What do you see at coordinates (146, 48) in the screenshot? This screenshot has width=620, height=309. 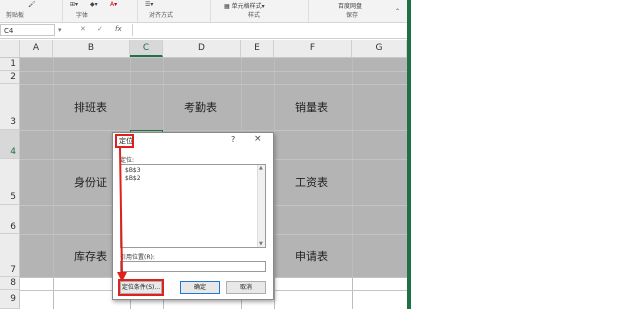 I see `column-header-c: C` at bounding box center [146, 48].